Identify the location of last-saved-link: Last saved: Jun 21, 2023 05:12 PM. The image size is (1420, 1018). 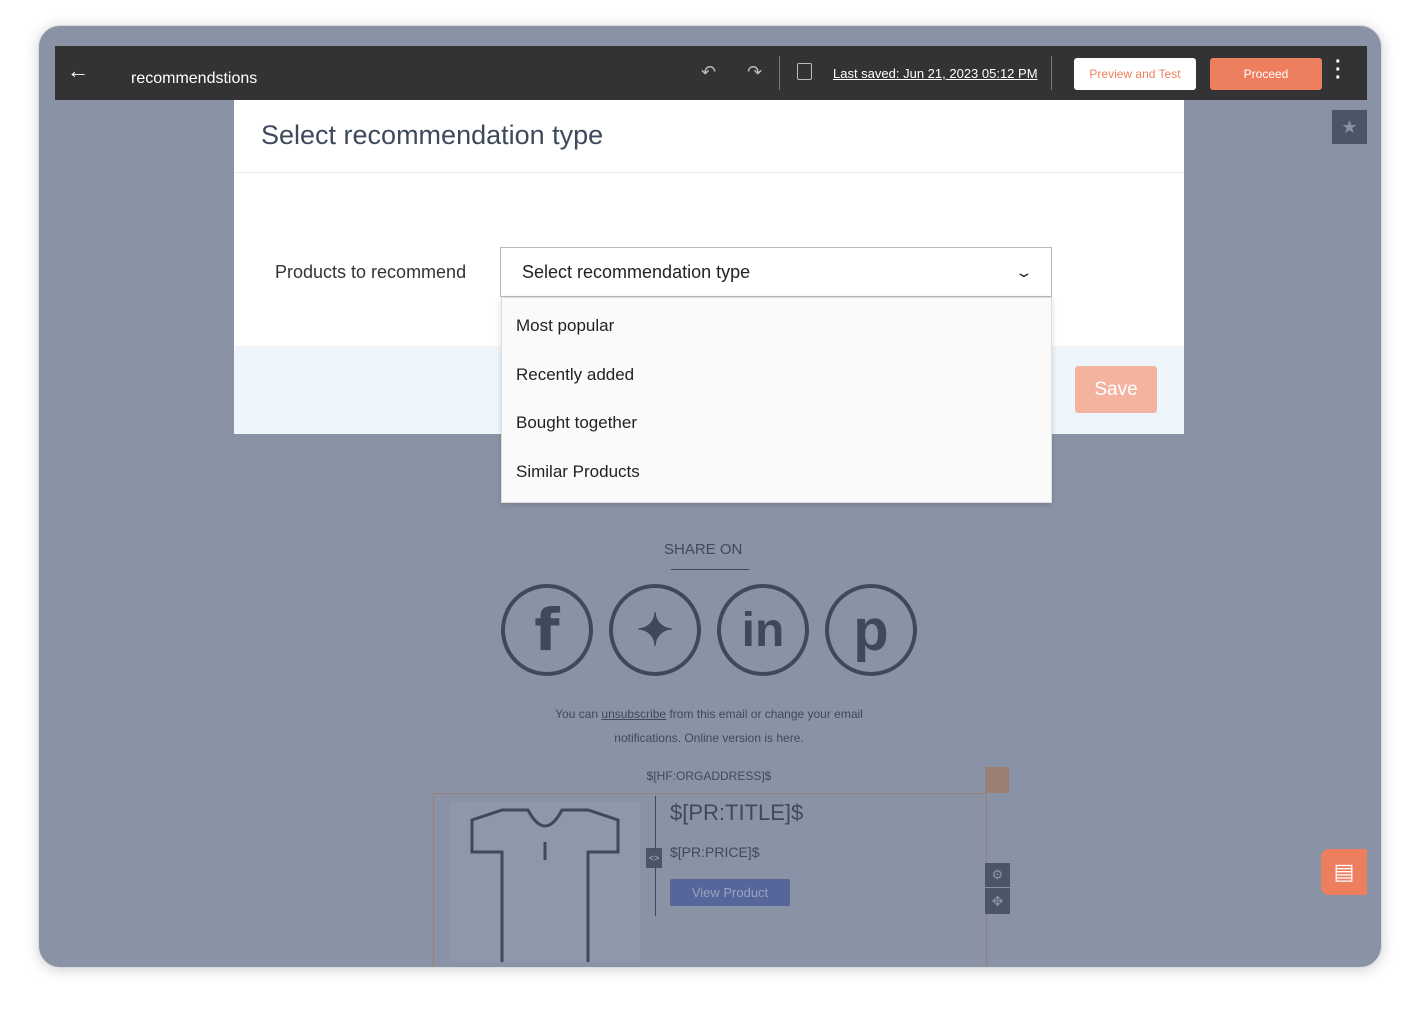
(935, 73).